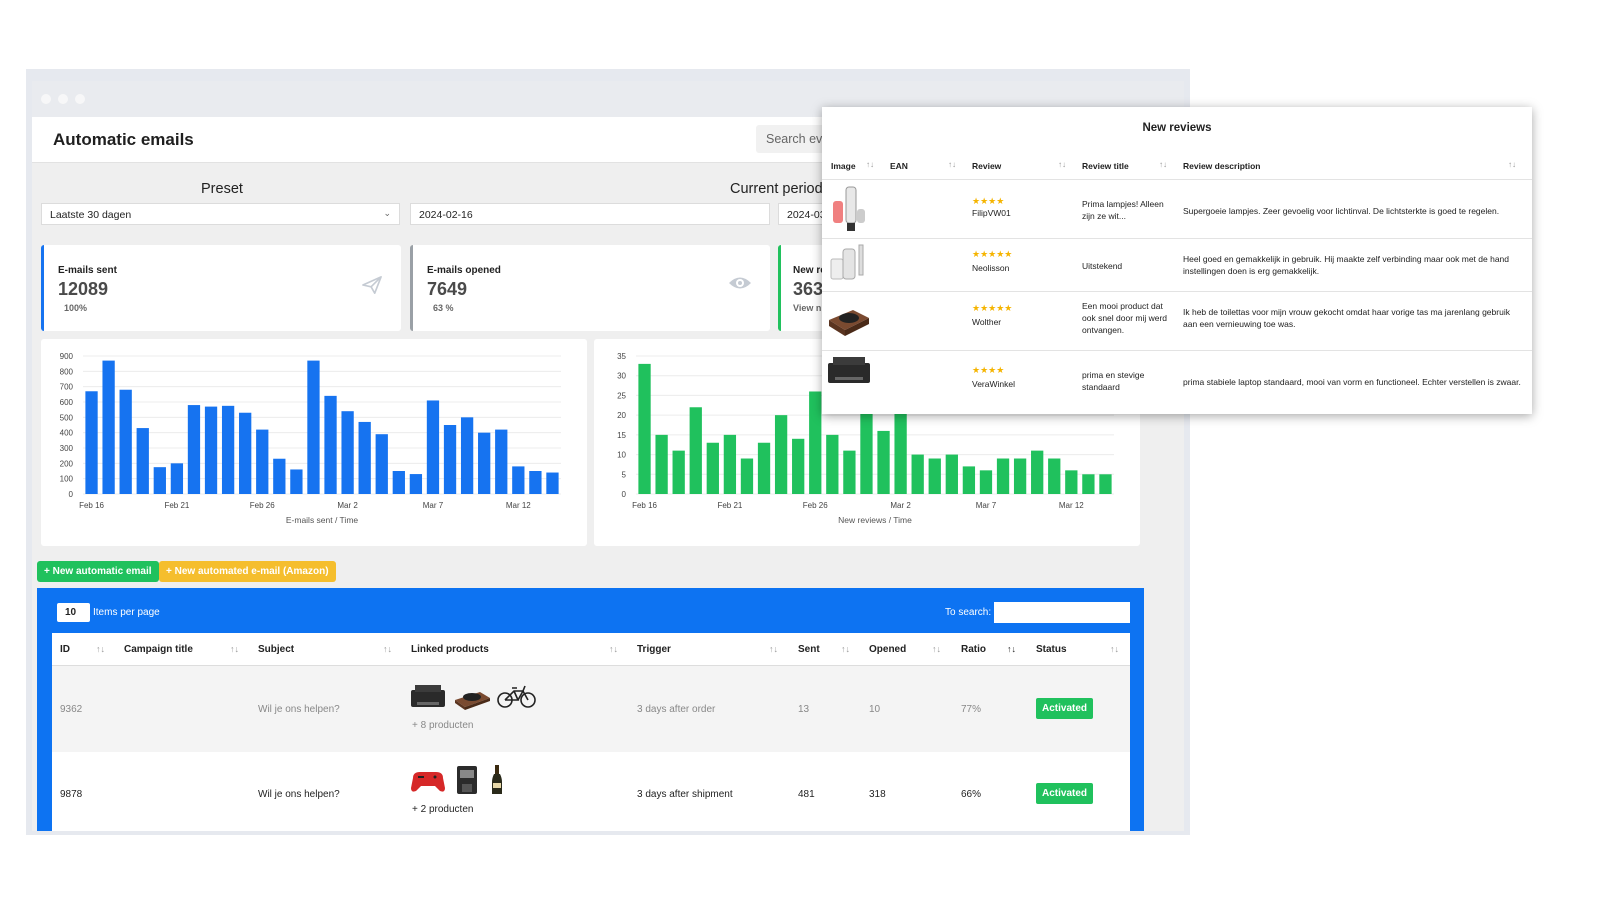 The image size is (1600, 900). Describe the element at coordinates (644, 505) in the screenshot. I see `x-tick-label: Feb 16` at that location.